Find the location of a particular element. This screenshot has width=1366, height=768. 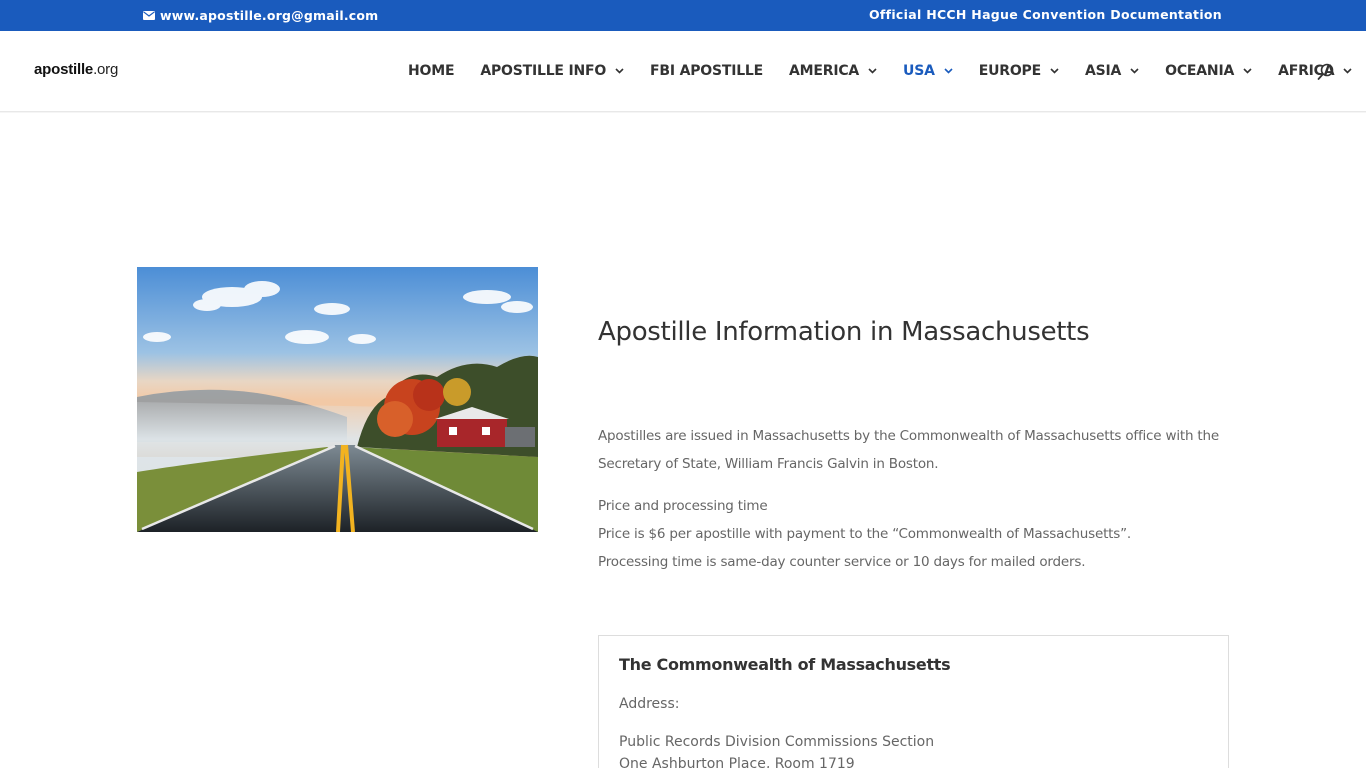

address-line: One Ashburton Place, Room 1719 is located at coordinates (737, 762).